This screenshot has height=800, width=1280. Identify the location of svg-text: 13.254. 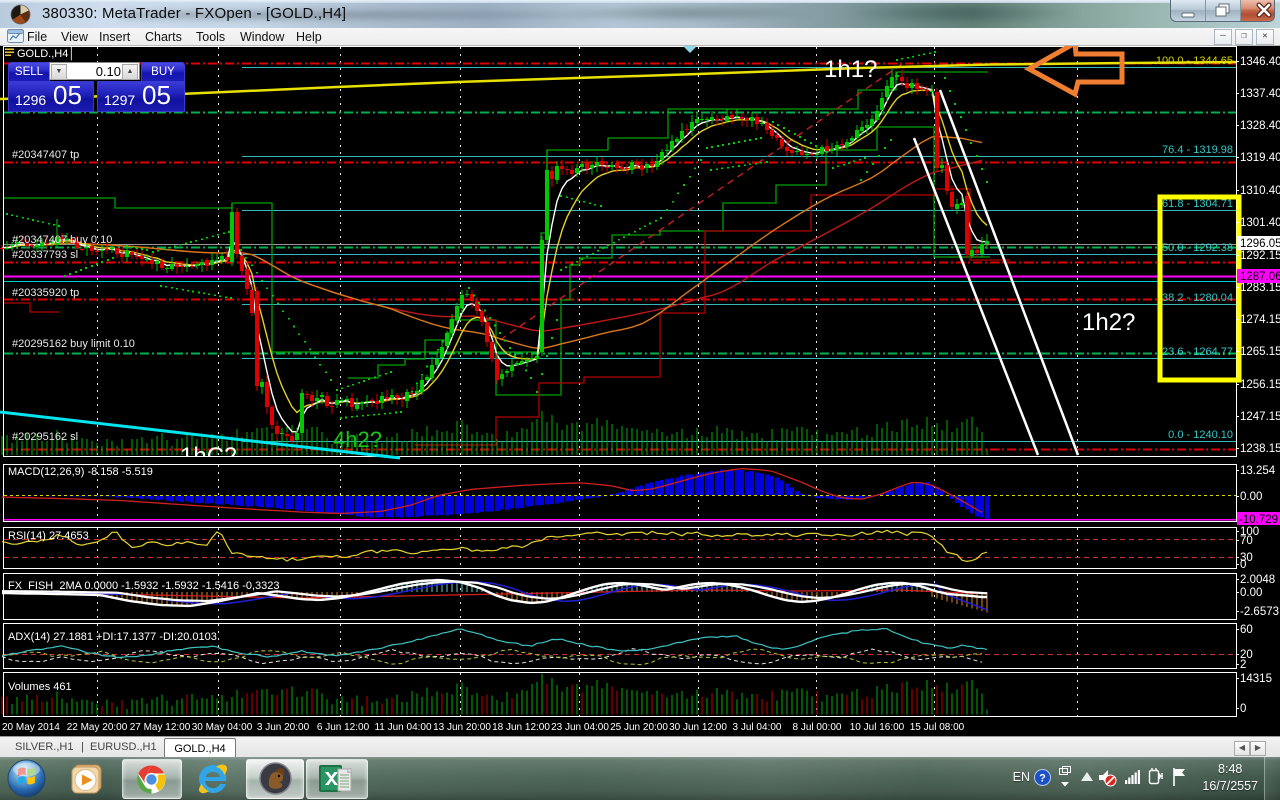
(1258, 471).